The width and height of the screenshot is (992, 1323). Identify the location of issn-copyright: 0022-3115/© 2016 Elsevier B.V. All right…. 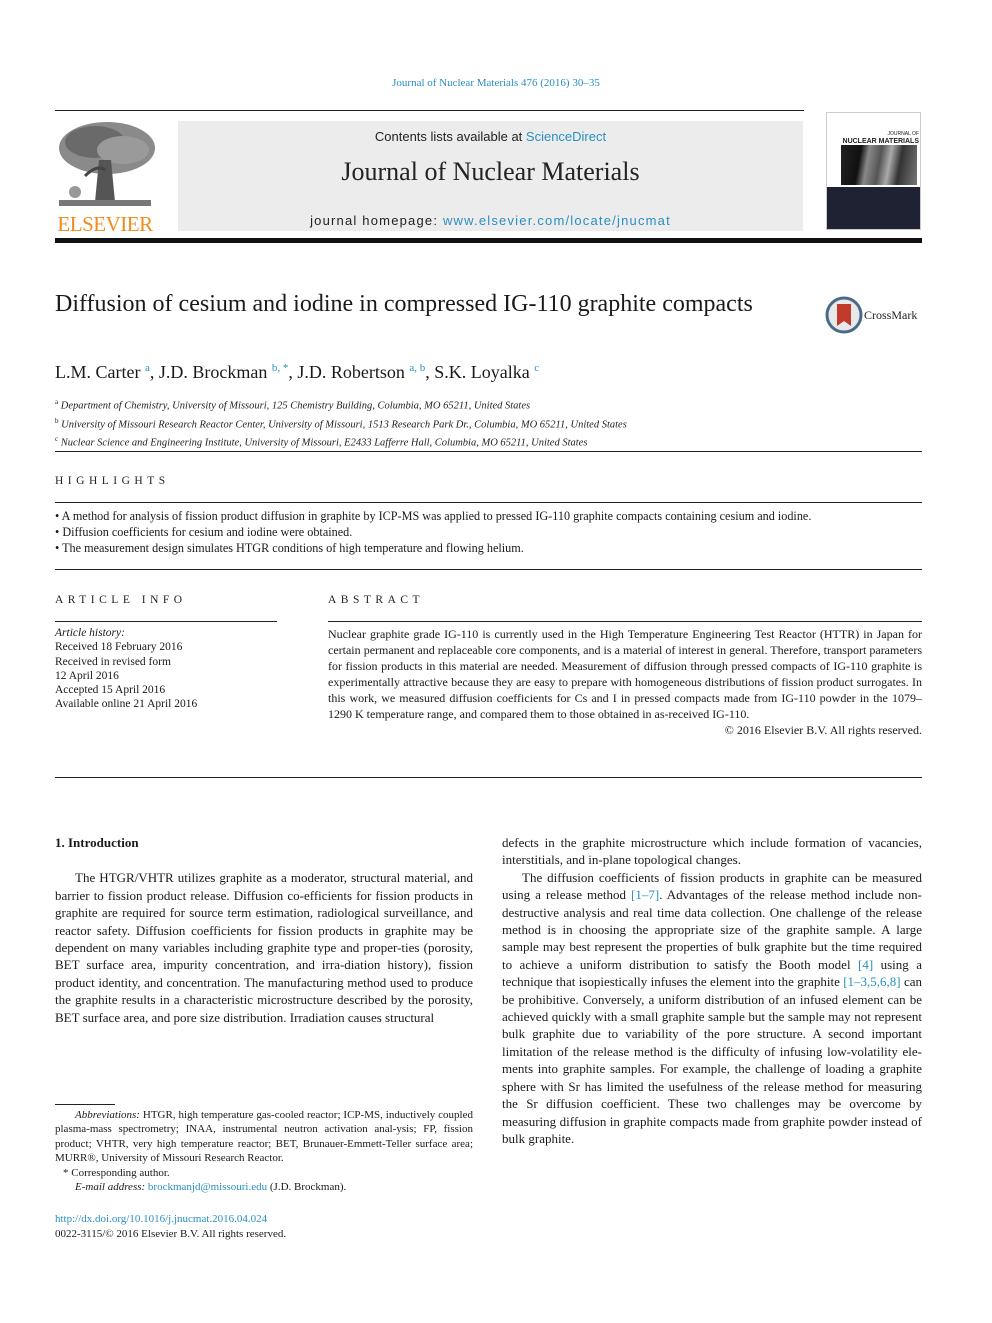
(171, 1234).